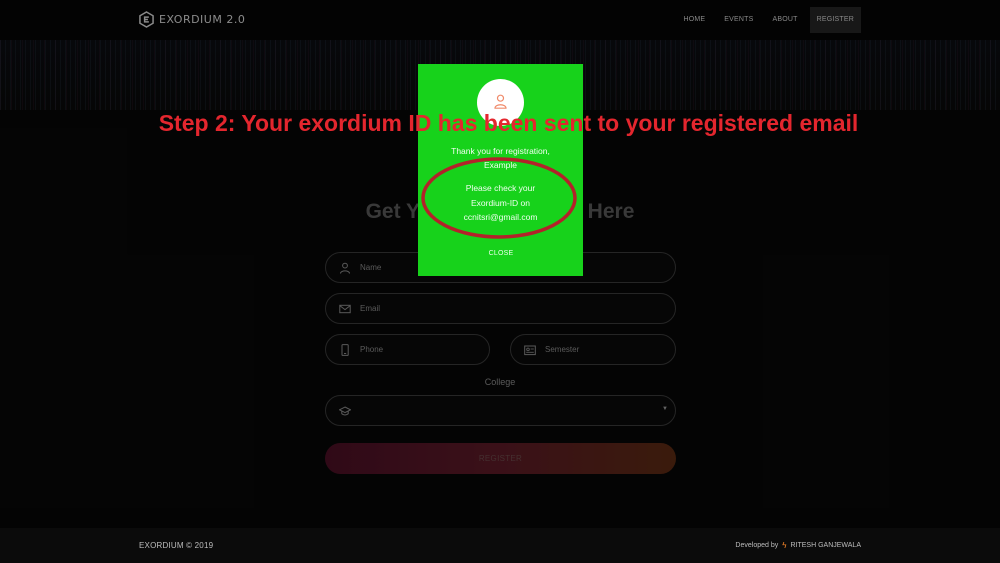 Image resolution: width=1000 pixels, height=563 pixels. I want to click on copyright-text: EXORDIUM © 2019, so click(176, 545).